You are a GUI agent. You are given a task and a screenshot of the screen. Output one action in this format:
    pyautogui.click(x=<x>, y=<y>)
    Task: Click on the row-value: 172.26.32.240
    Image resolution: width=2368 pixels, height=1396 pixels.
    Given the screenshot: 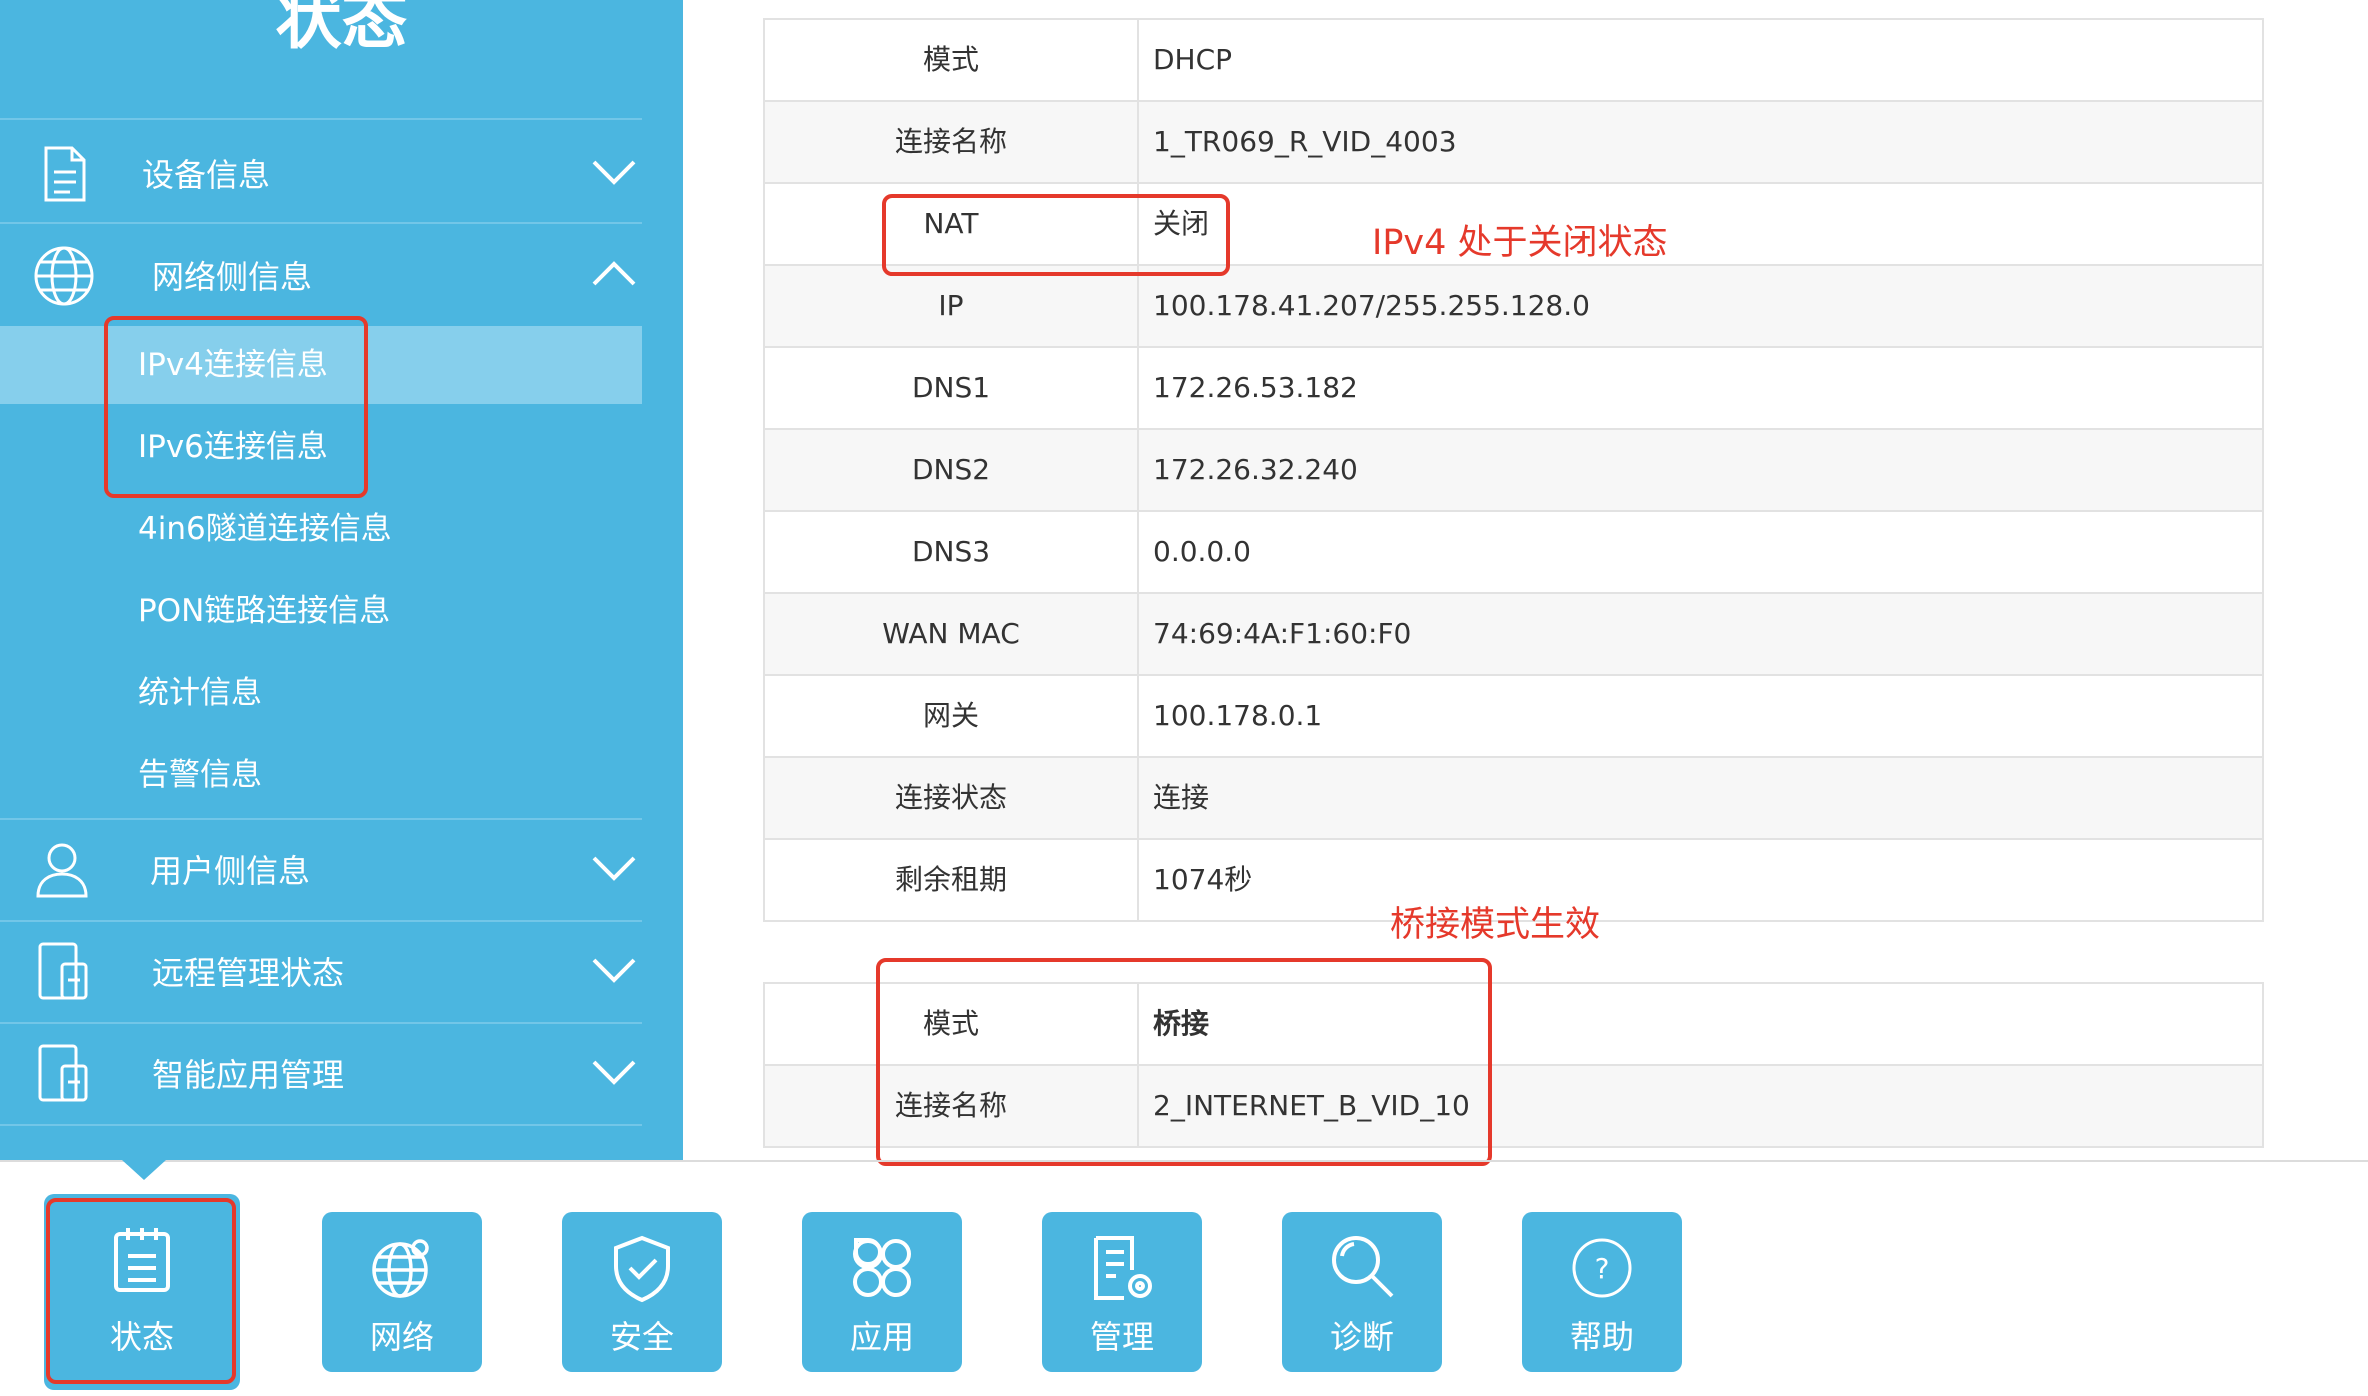 What is the action you would take?
    pyautogui.click(x=1255, y=469)
    